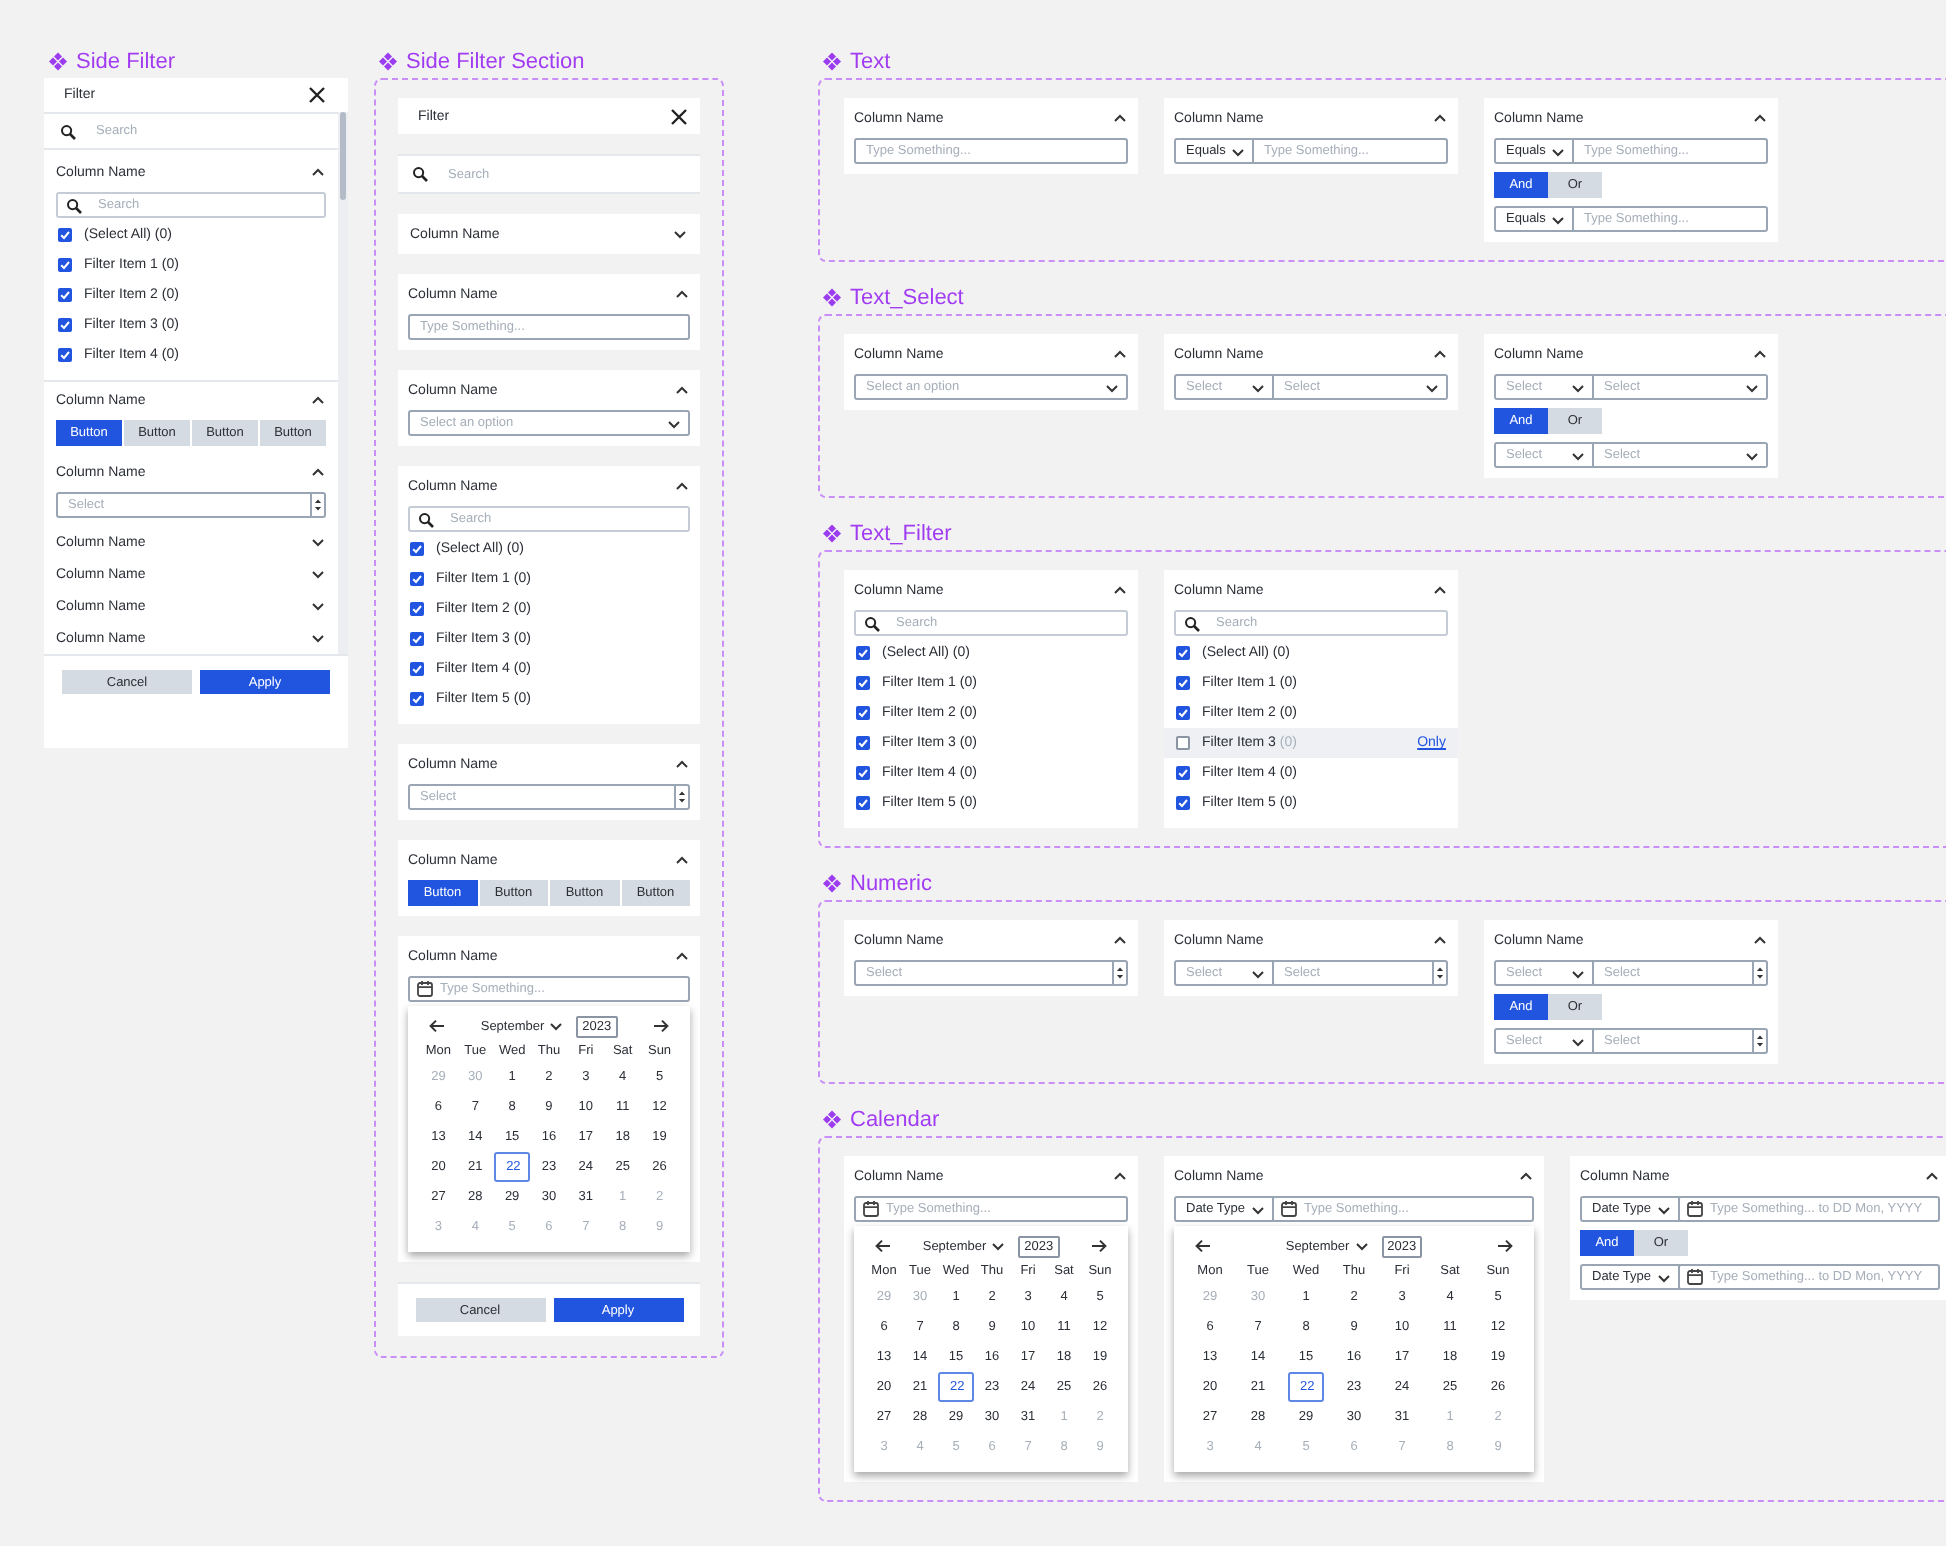  I want to click on section-title: Text, so click(870, 62).